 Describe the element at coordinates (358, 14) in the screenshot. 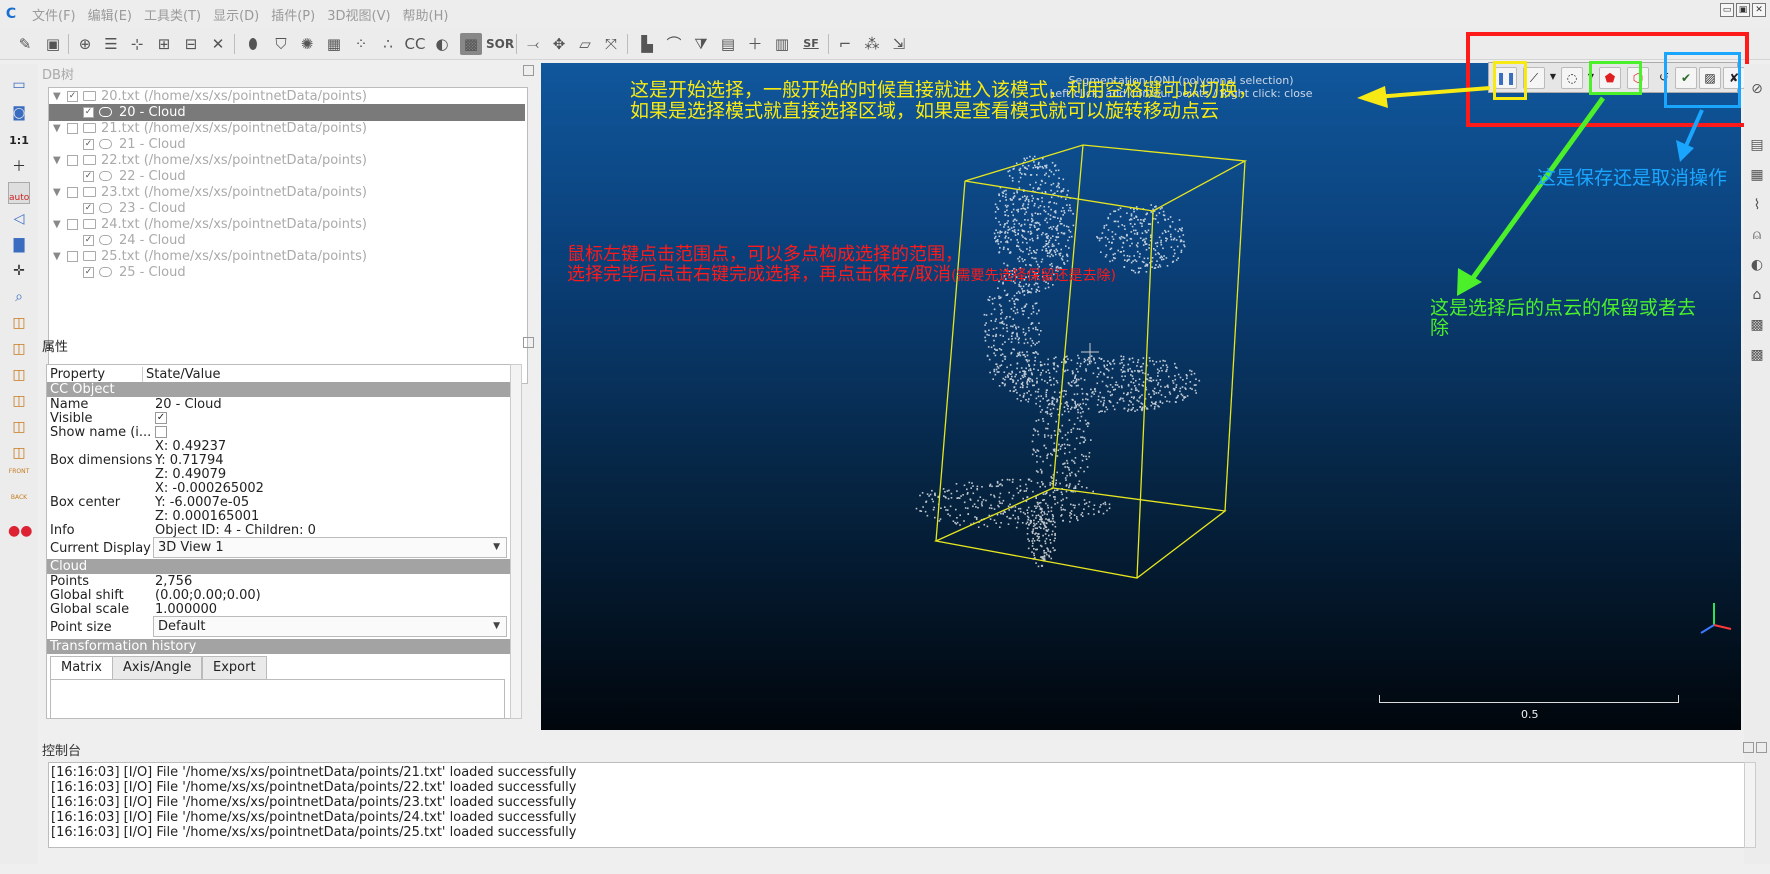

I see `menu-3d-views: 3D视图(V)` at that location.